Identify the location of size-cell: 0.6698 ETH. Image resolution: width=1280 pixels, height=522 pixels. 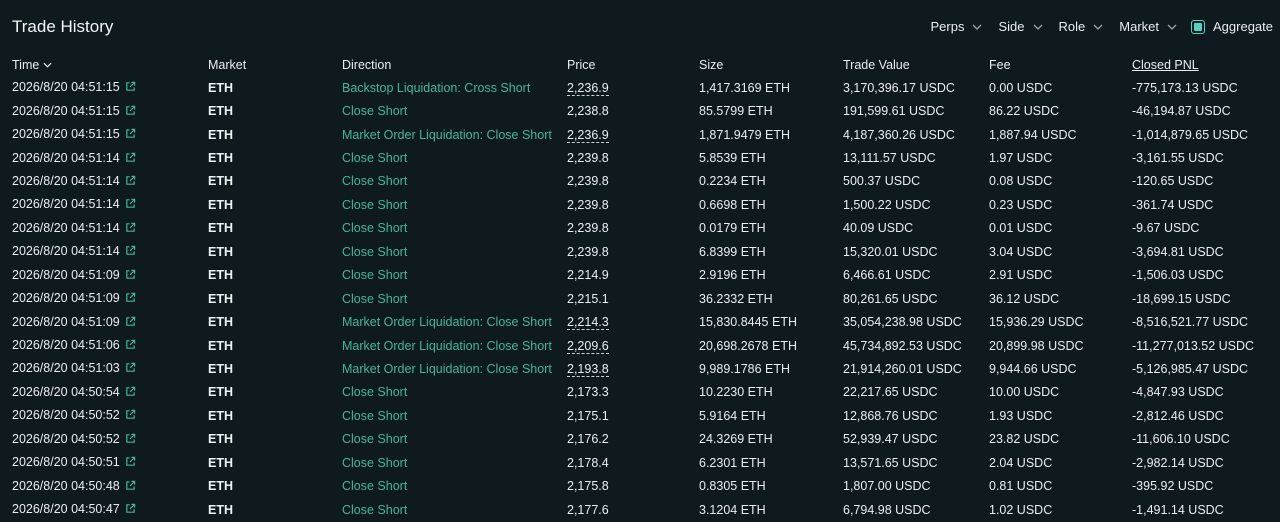
(732, 204).